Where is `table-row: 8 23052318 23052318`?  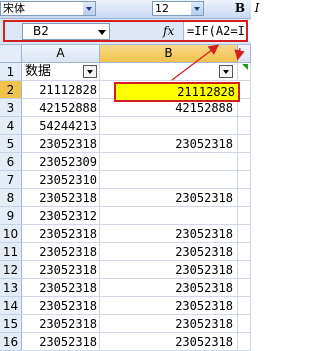
table-row: 8 23052318 23052318 is located at coordinates (125, 198).